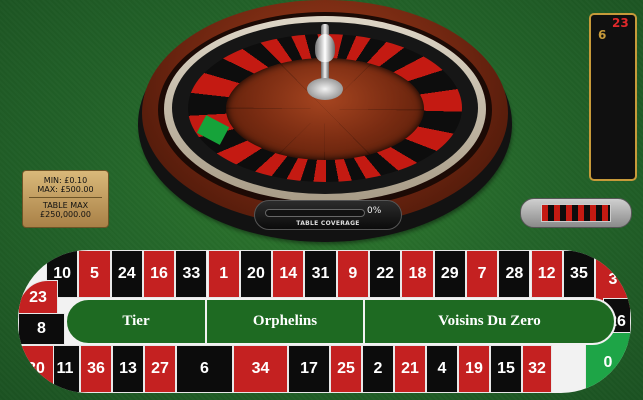  What do you see at coordinates (352, 274) in the screenshot?
I see `racetrack-number-9: 9` at bounding box center [352, 274].